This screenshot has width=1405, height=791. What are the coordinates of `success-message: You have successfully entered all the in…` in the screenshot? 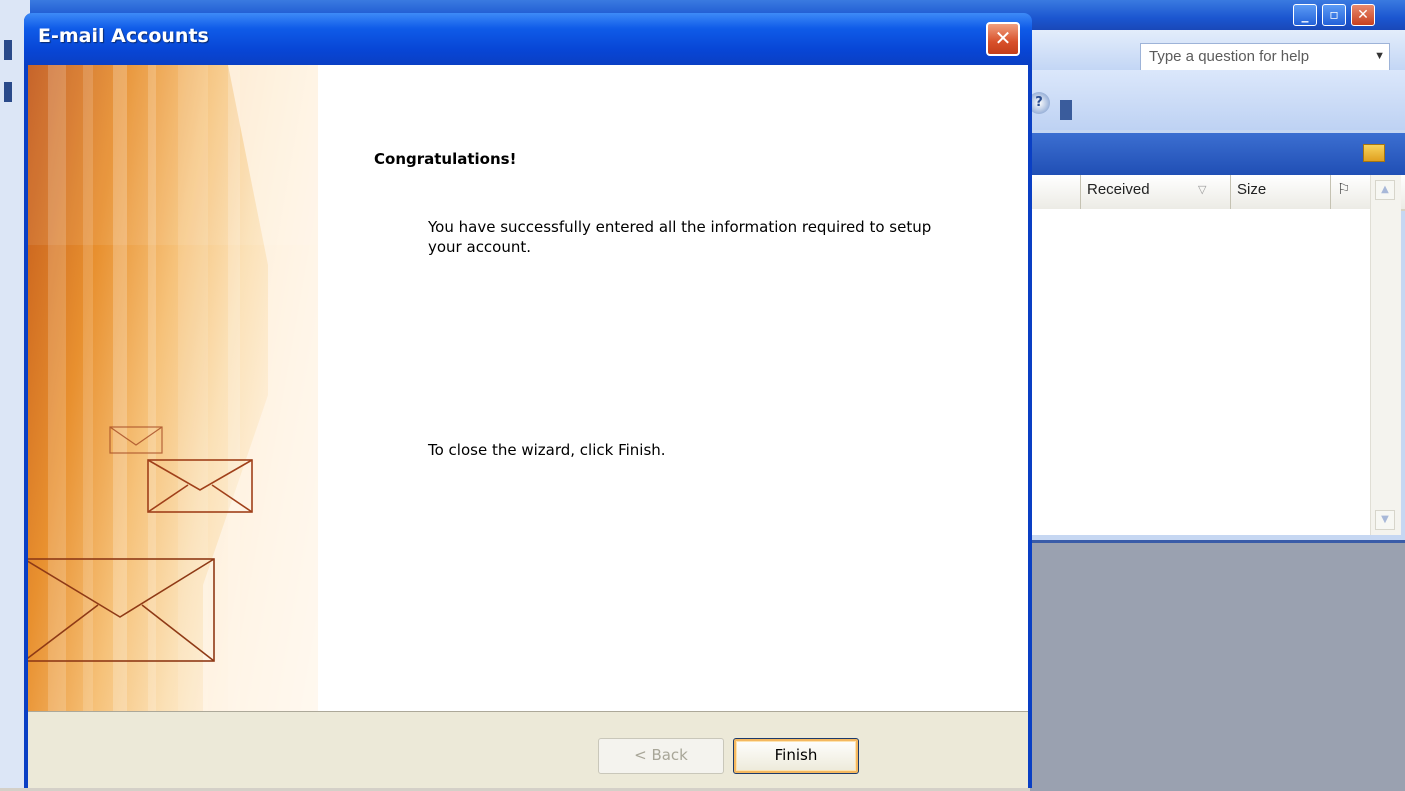 It's located at (680, 237).